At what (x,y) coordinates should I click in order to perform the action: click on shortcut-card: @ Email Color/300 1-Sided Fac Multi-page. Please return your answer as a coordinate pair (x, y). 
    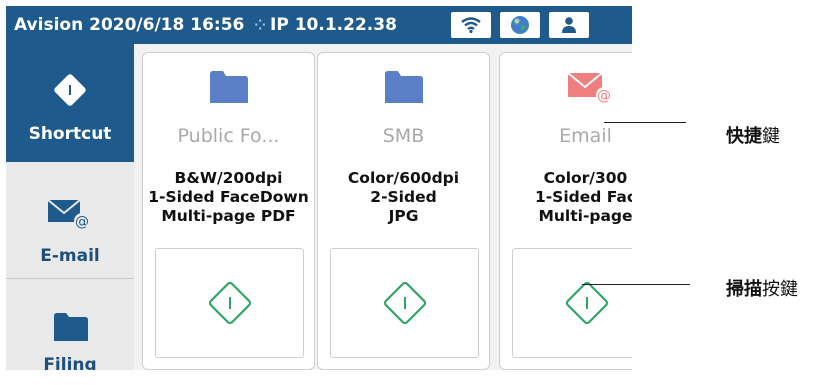
    Looking at the image, I should click on (565, 211).